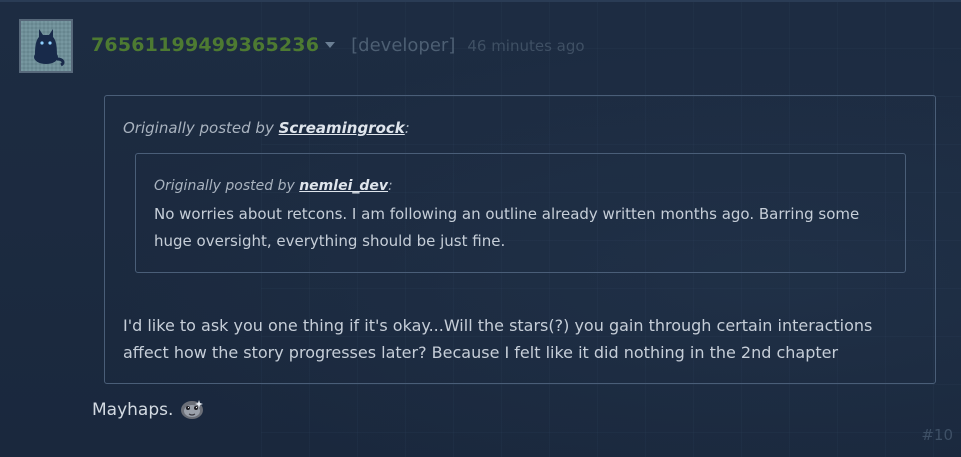 The height and width of the screenshot is (457, 961). What do you see at coordinates (937, 435) in the screenshot?
I see `post-number: #10` at bounding box center [937, 435].